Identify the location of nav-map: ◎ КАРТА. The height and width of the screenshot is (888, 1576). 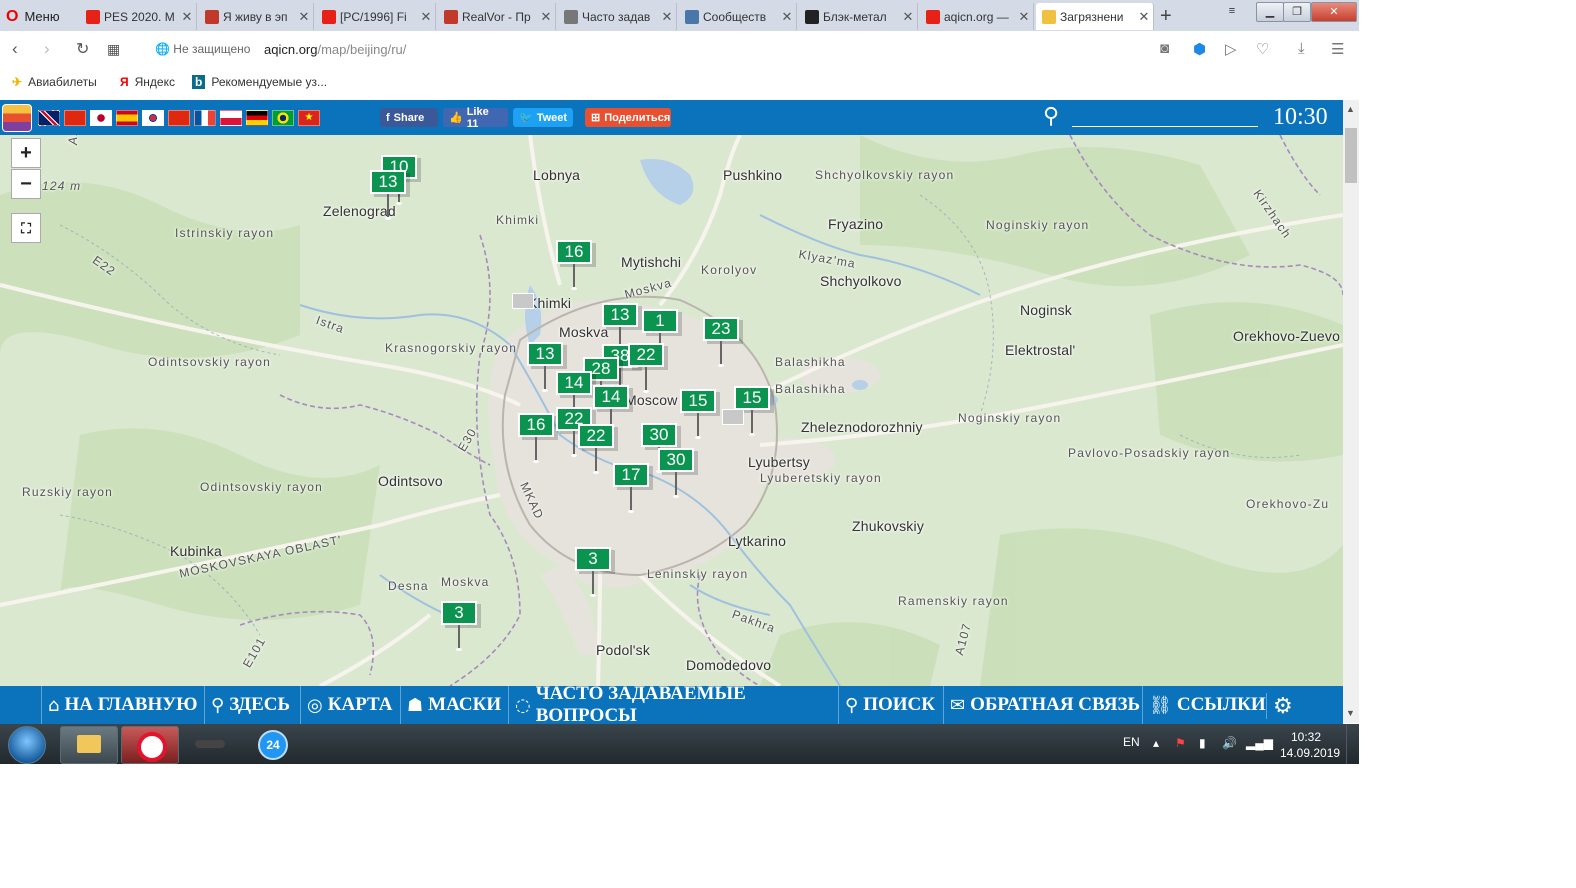
(350, 705).